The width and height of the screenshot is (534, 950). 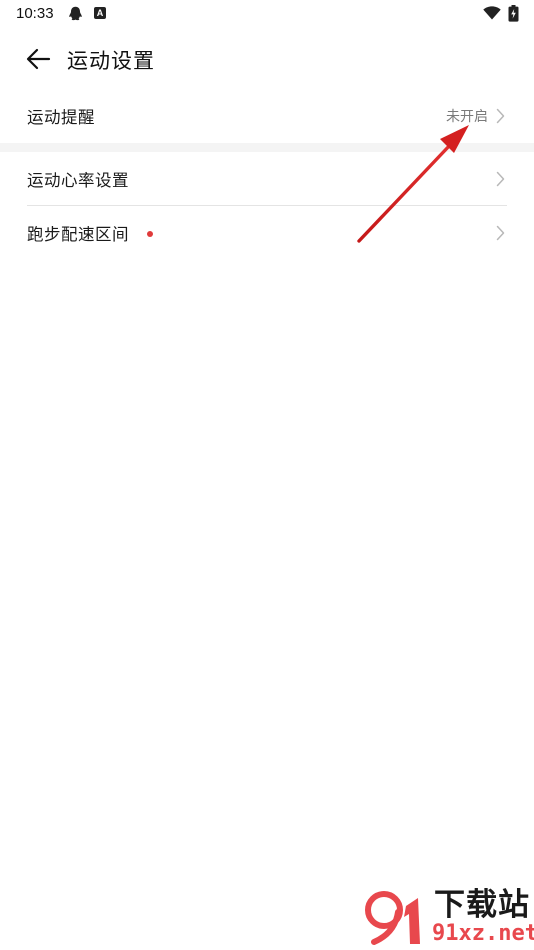 What do you see at coordinates (75, 13) in the screenshot?
I see `qq-icon` at bounding box center [75, 13].